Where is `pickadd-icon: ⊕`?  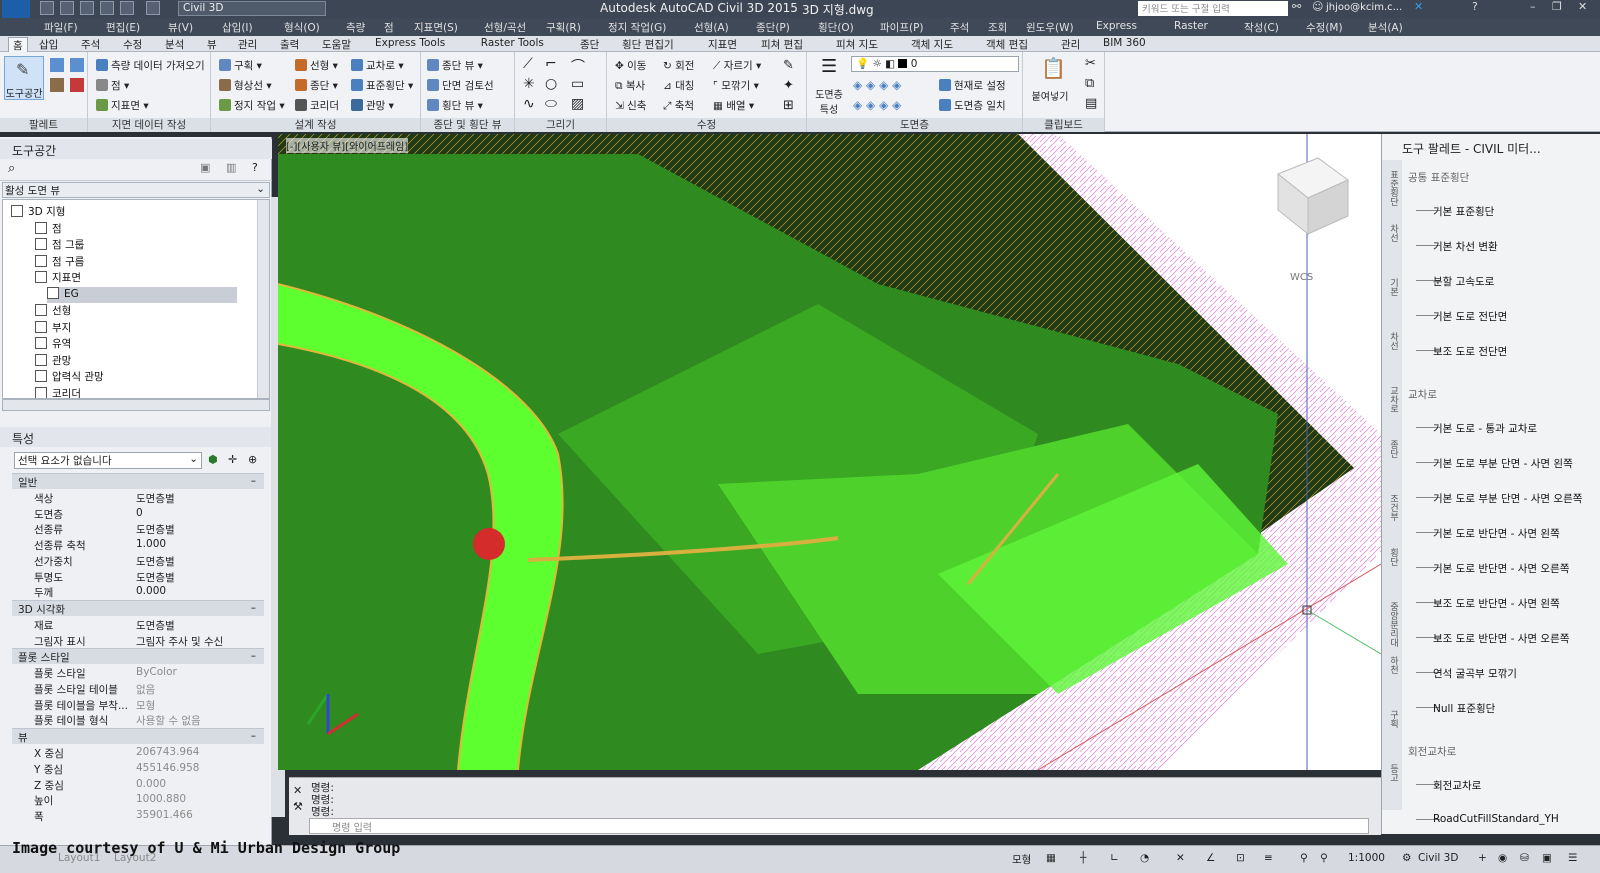 pickadd-icon: ⊕ is located at coordinates (252, 459).